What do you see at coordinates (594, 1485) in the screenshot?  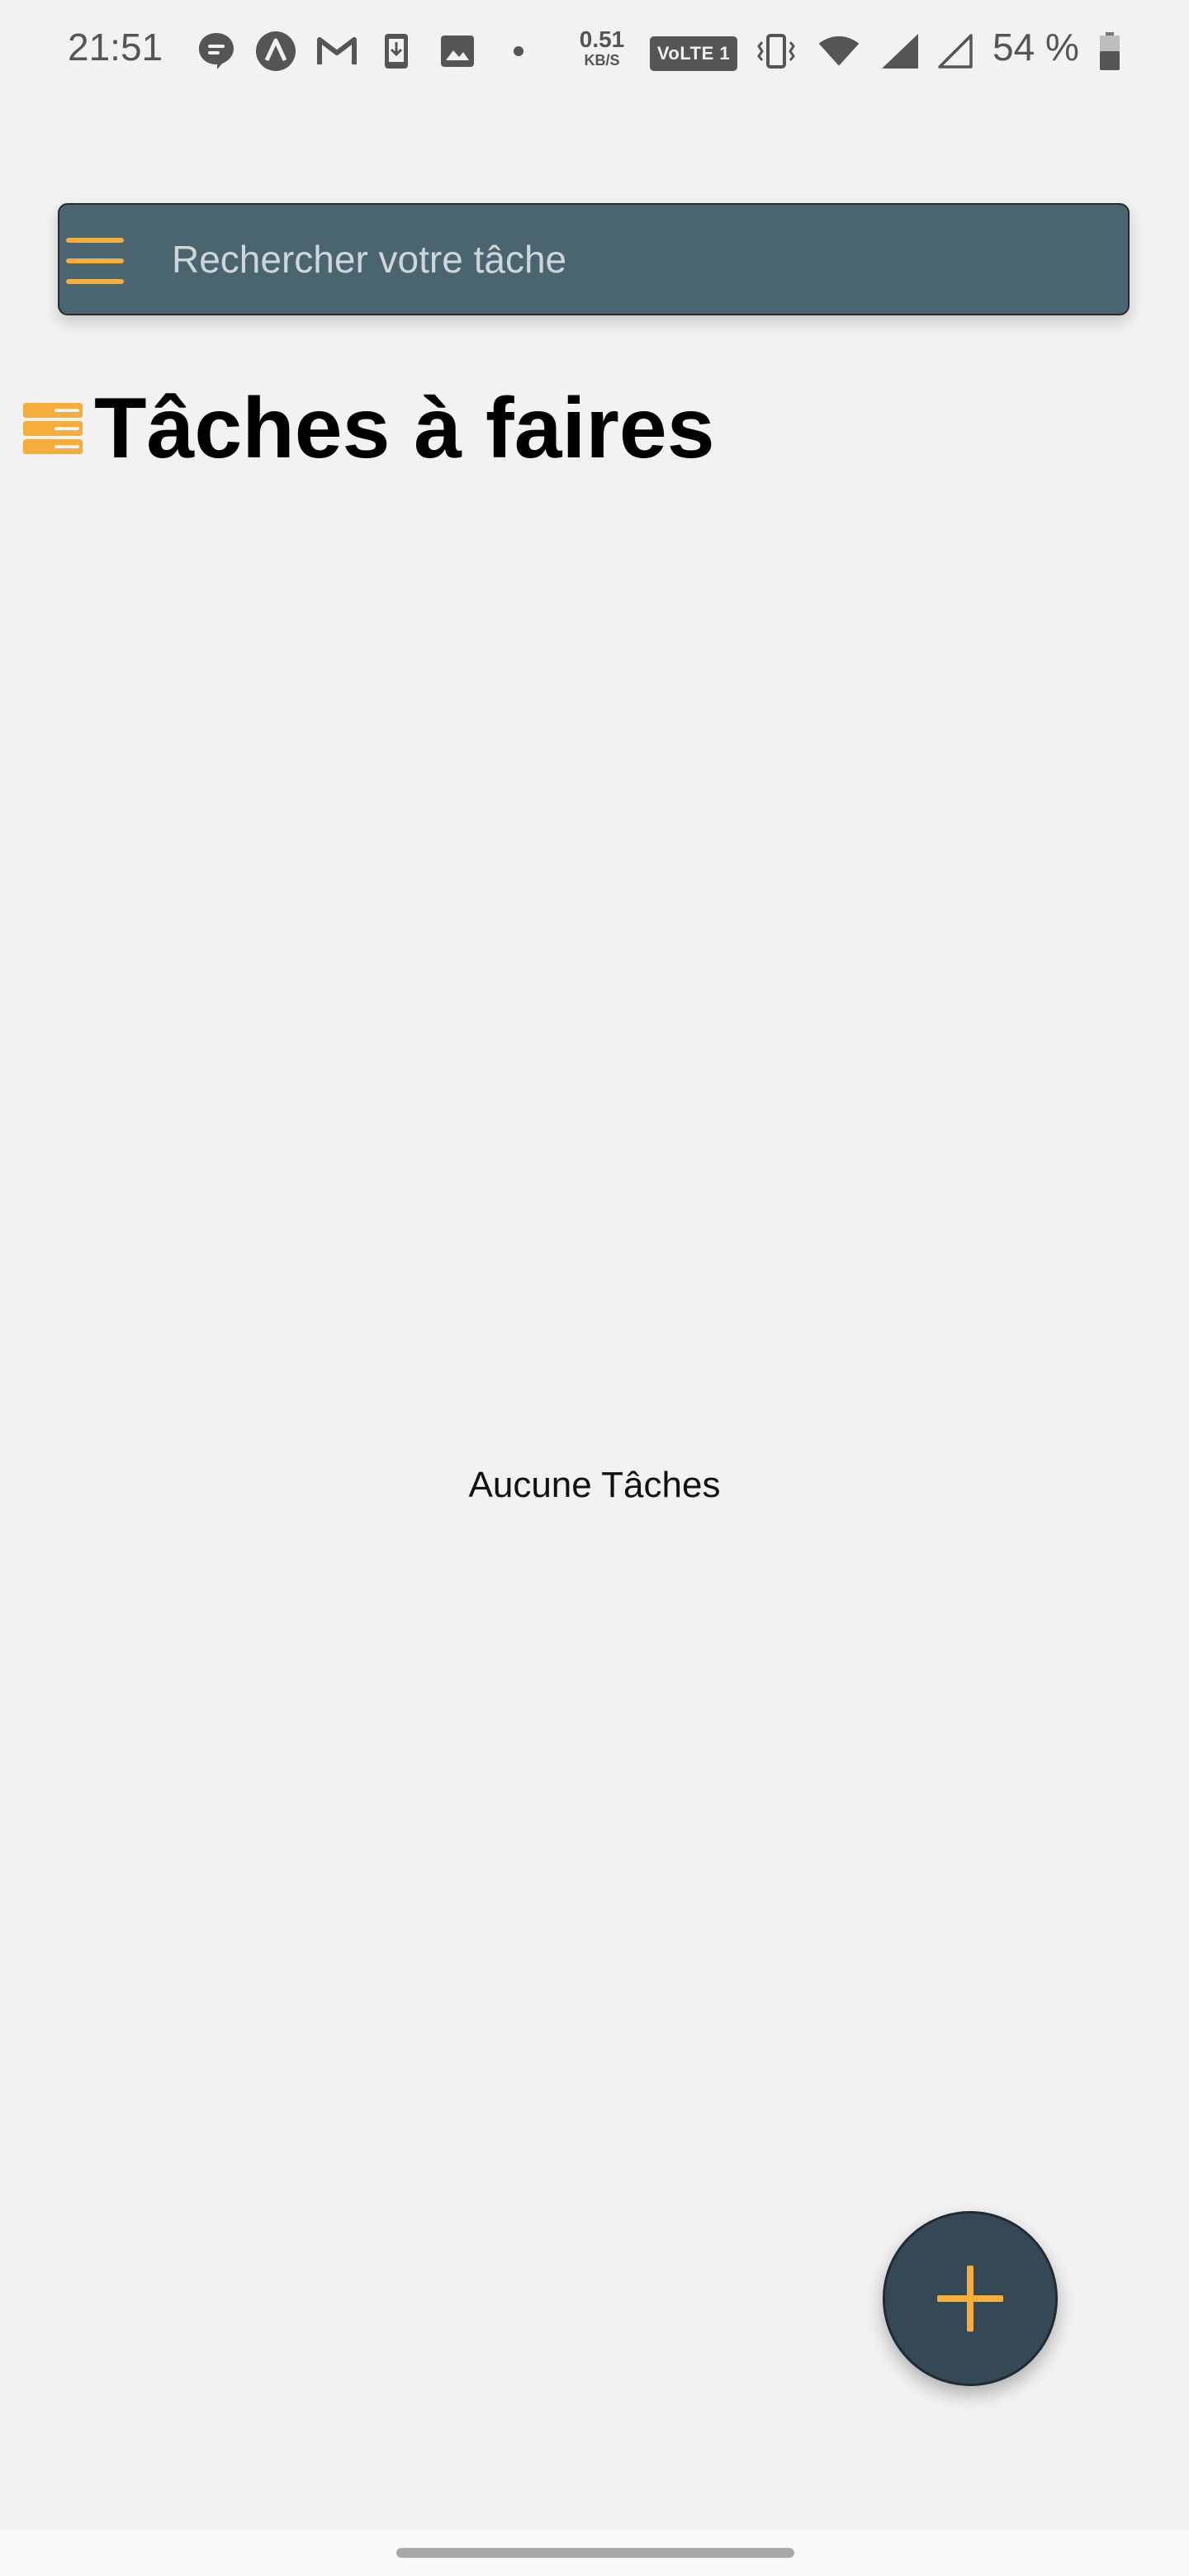 I see `empty-state-message: Aucune Tâches` at bounding box center [594, 1485].